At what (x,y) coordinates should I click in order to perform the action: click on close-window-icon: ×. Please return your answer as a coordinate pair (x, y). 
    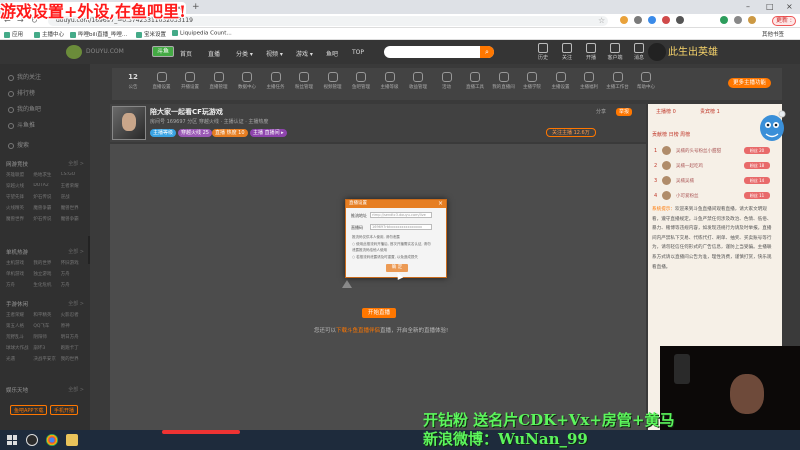
    Looking at the image, I should click on (789, 6).